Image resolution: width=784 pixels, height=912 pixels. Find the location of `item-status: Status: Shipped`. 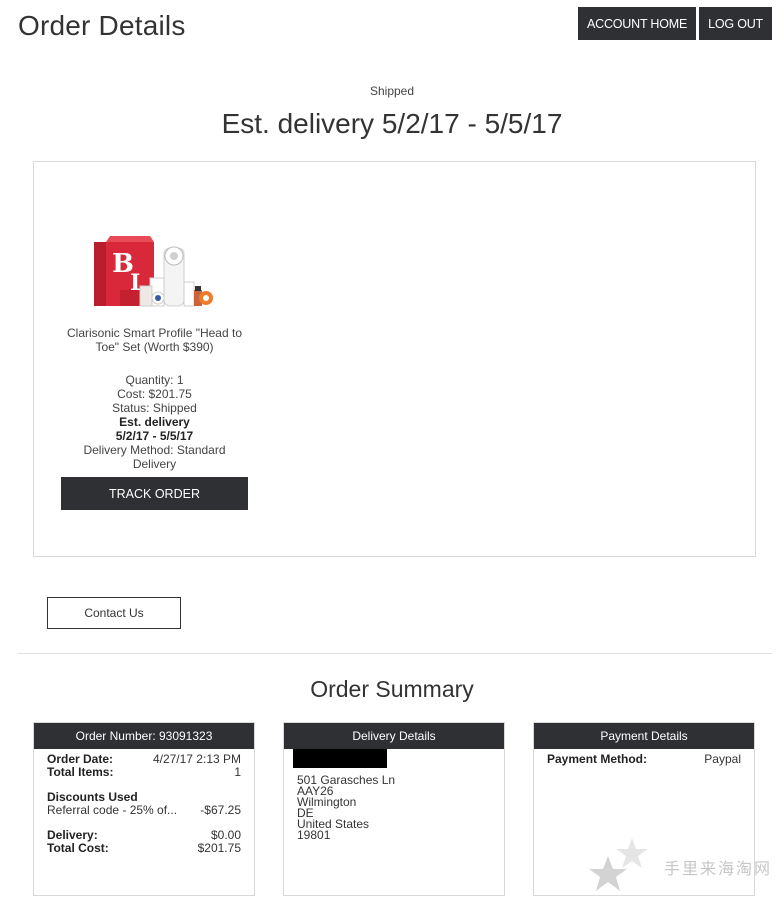

item-status: Status: Shipped is located at coordinates (154, 408).